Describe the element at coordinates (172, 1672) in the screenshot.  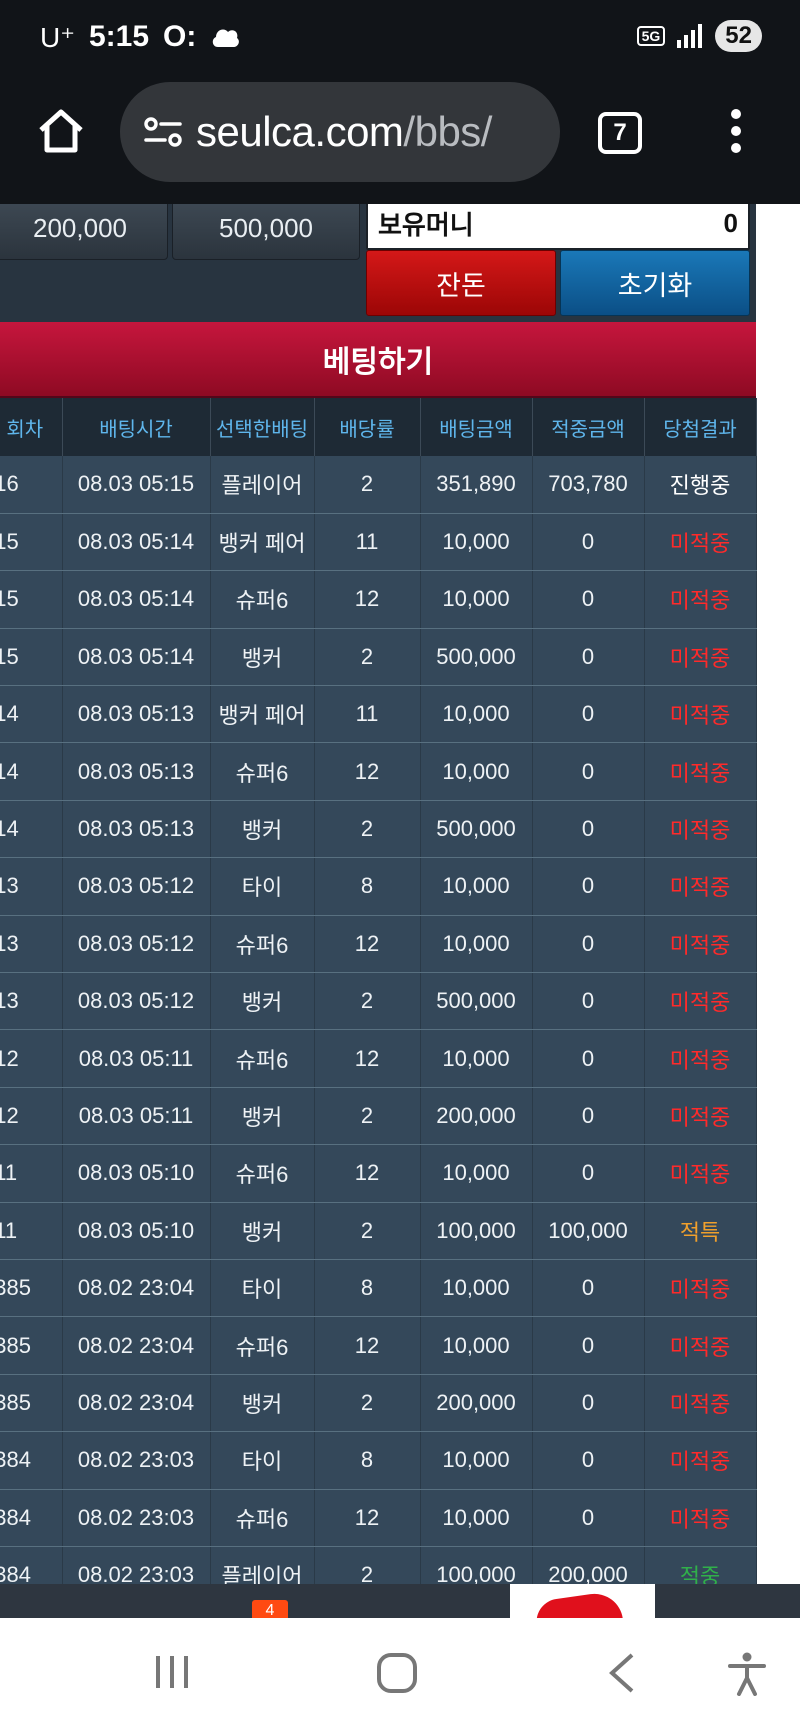
I see `recent-apps-icon` at that location.